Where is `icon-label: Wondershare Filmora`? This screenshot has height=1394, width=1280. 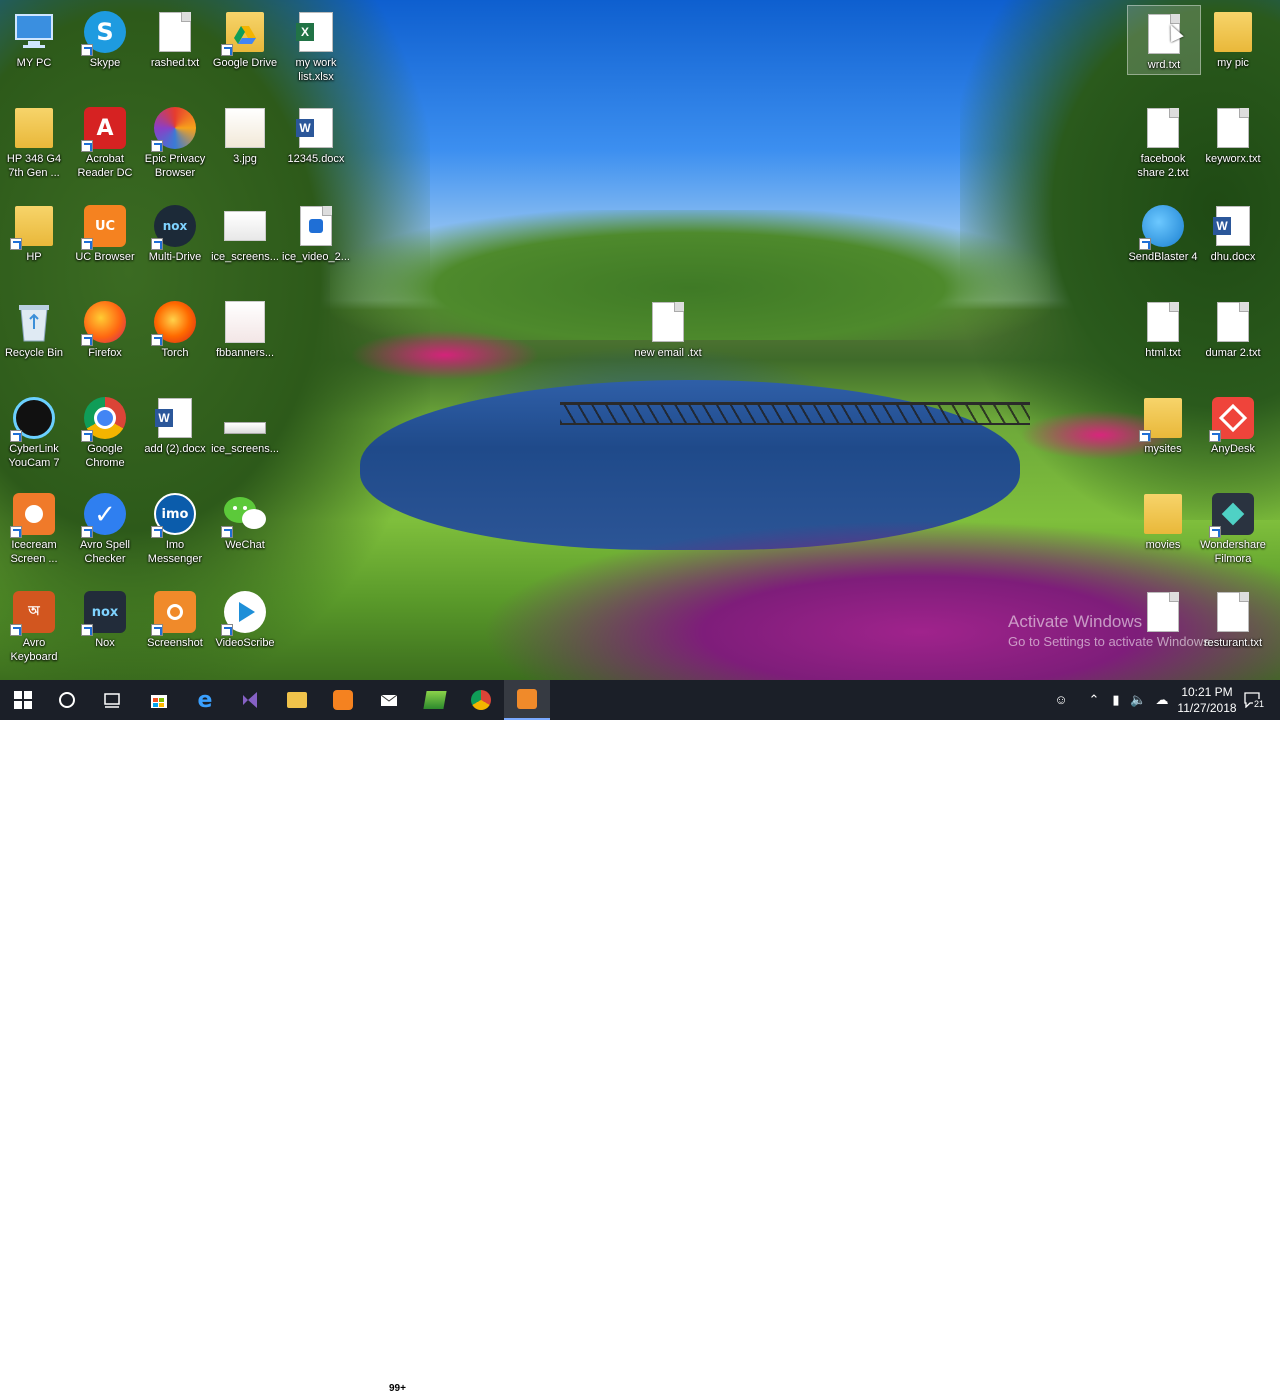 icon-label: Wondershare Filmora is located at coordinates (1233, 552).